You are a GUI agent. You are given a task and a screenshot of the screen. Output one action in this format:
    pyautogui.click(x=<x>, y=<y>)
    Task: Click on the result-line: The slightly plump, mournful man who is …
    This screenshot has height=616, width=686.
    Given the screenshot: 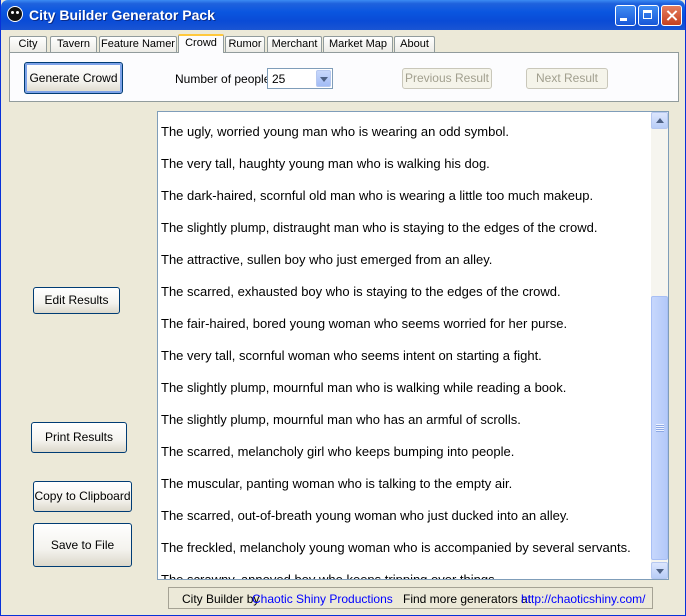 What is the action you would take?
    pyautogui.click(x=364, y=387)
    